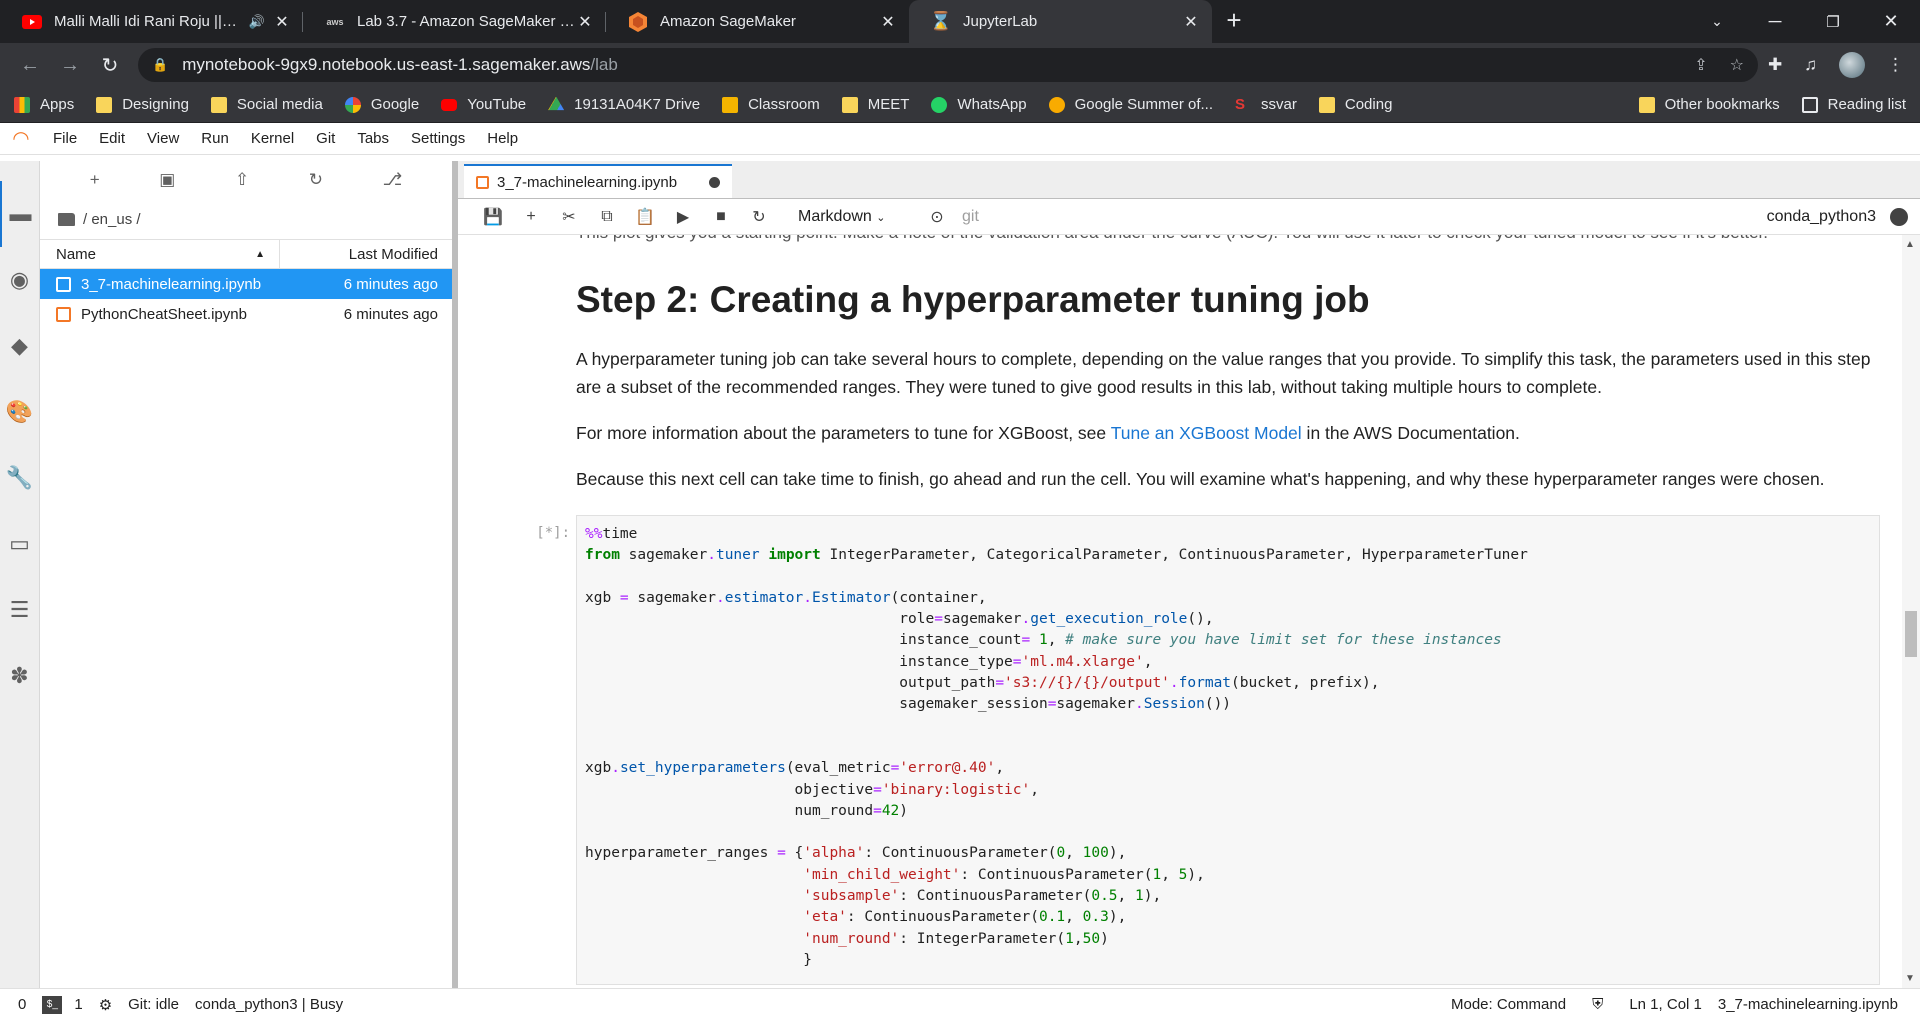  Describe the element at coordinates (1709, 104) in the screenshot. I see `bookmark-other: Other bookmarks` at that location.